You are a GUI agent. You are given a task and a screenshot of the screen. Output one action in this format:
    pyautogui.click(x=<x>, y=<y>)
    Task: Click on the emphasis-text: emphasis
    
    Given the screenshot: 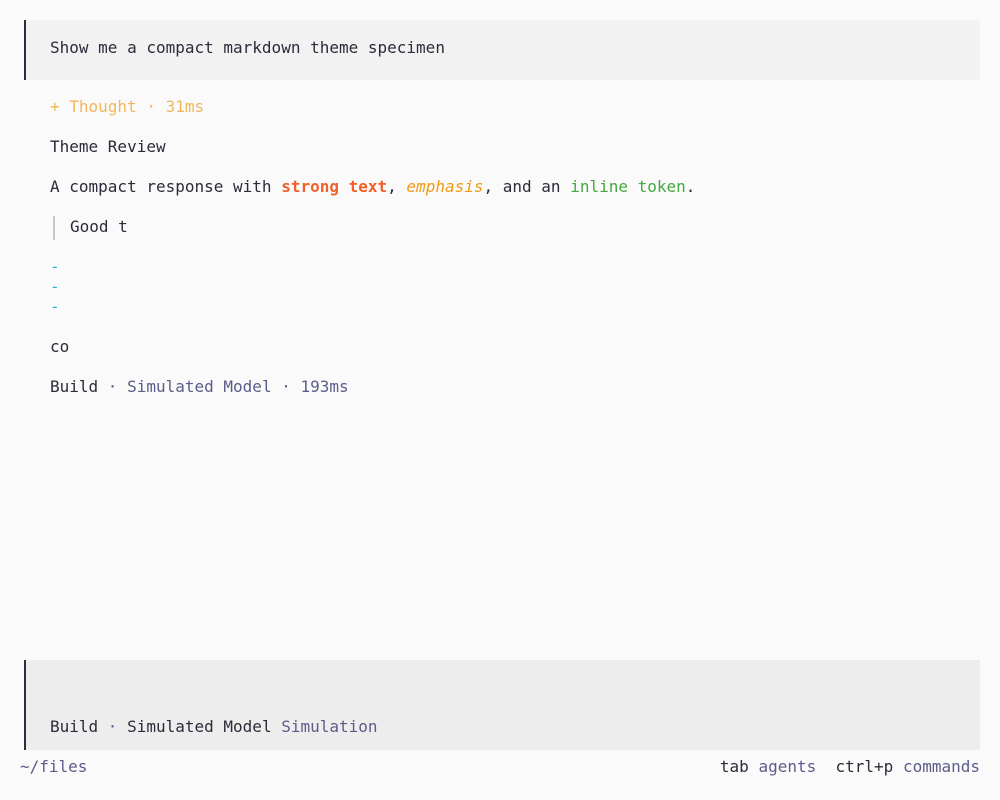 What is the action you would take?
    pyautogui.click(x=445, y=186)
    